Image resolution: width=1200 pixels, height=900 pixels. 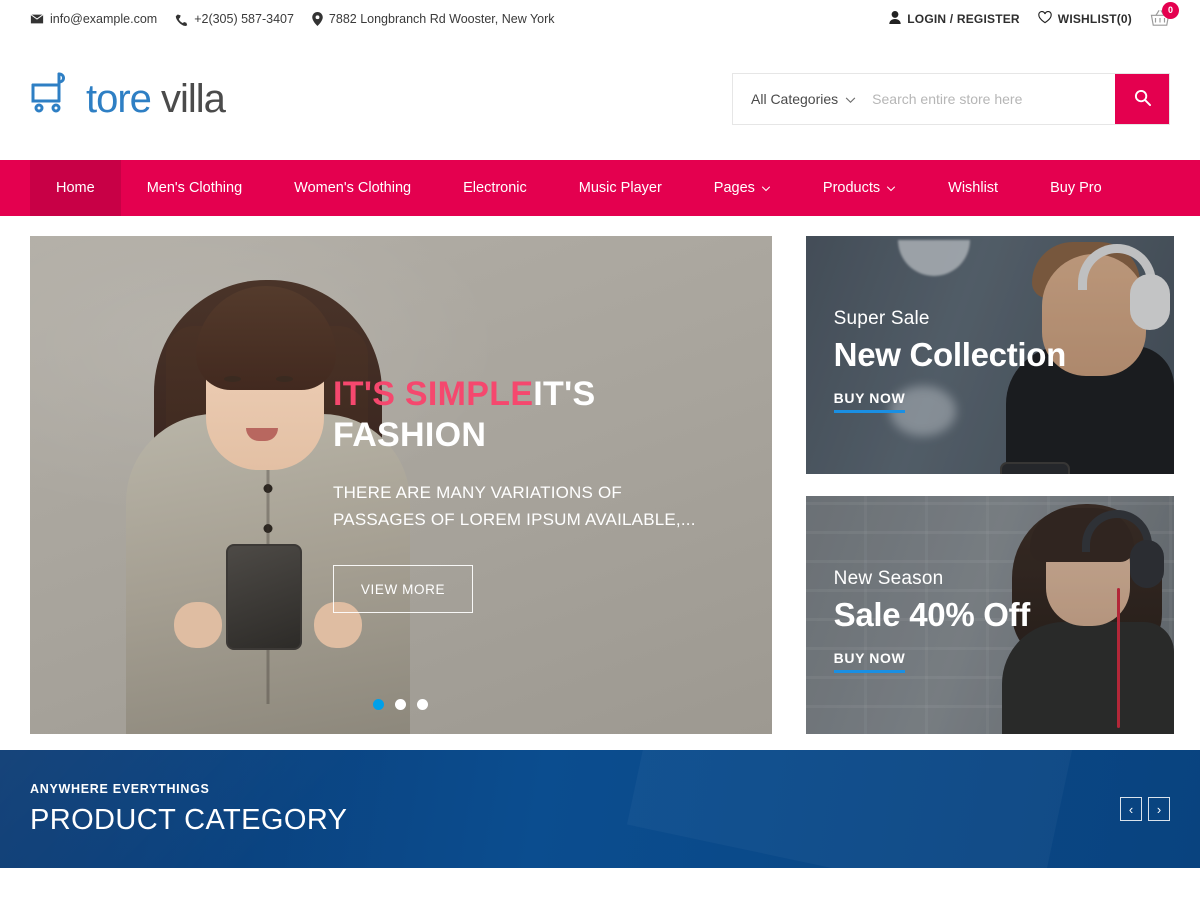 I want to click on promo-a-kicker: Super Sale, so click(x=881, y=318).